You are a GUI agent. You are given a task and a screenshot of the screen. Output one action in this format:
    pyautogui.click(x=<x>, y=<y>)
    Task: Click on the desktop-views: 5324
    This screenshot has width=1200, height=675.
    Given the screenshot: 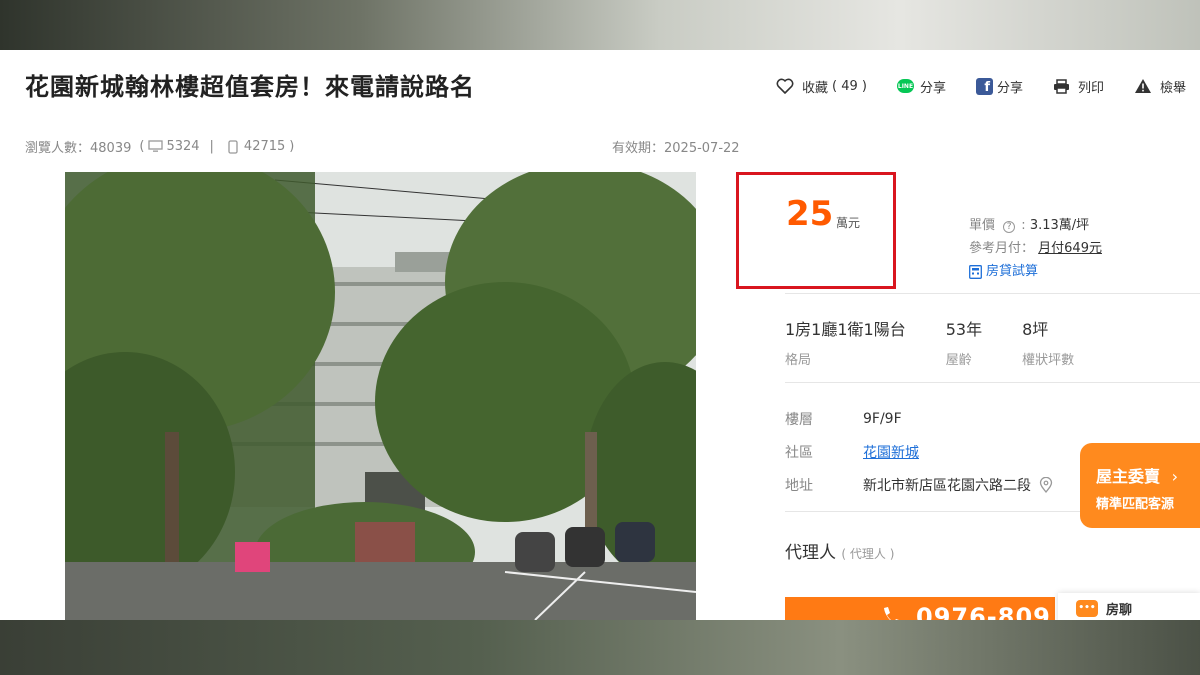 What is the action you would take?
    pyautogui.click(x=183, y=146)
    